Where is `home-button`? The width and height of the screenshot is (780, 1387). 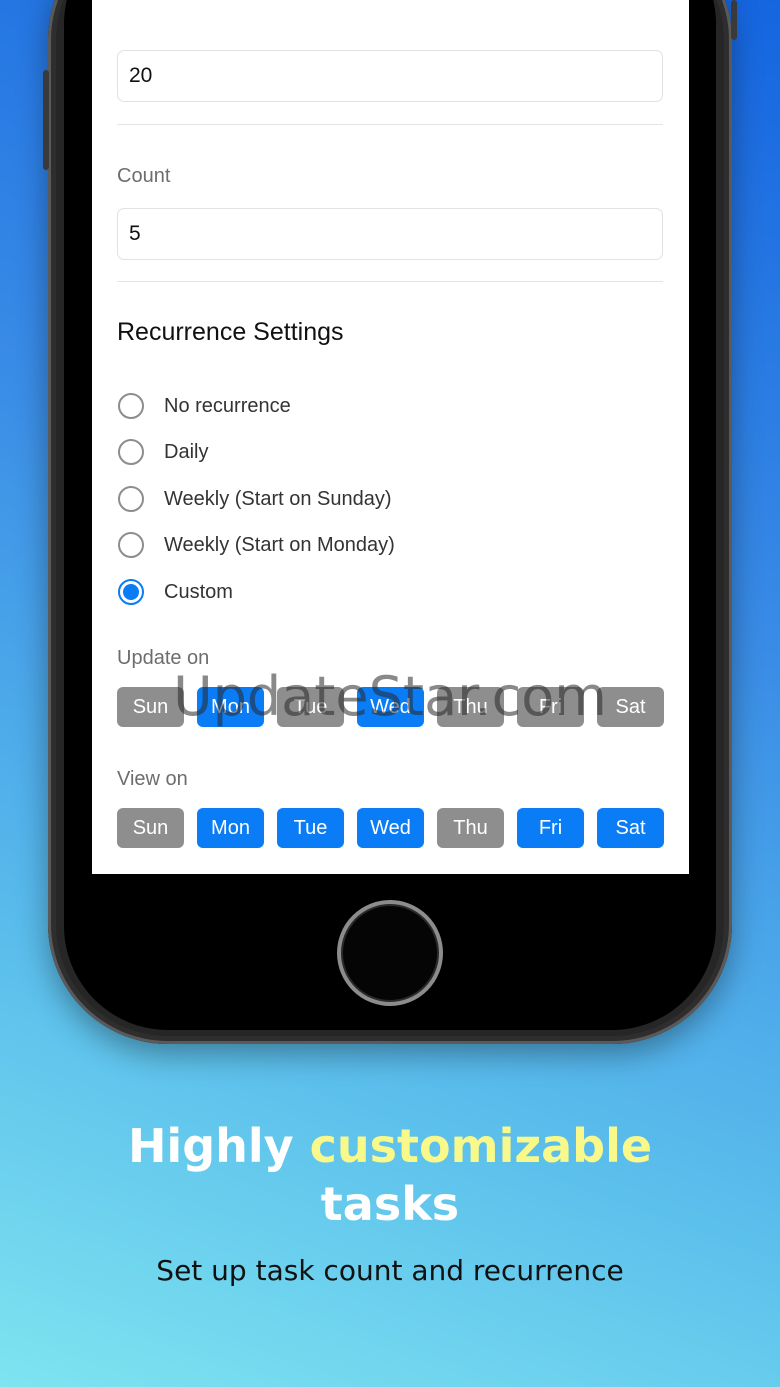
home-button is located at coordinates (390, 953).